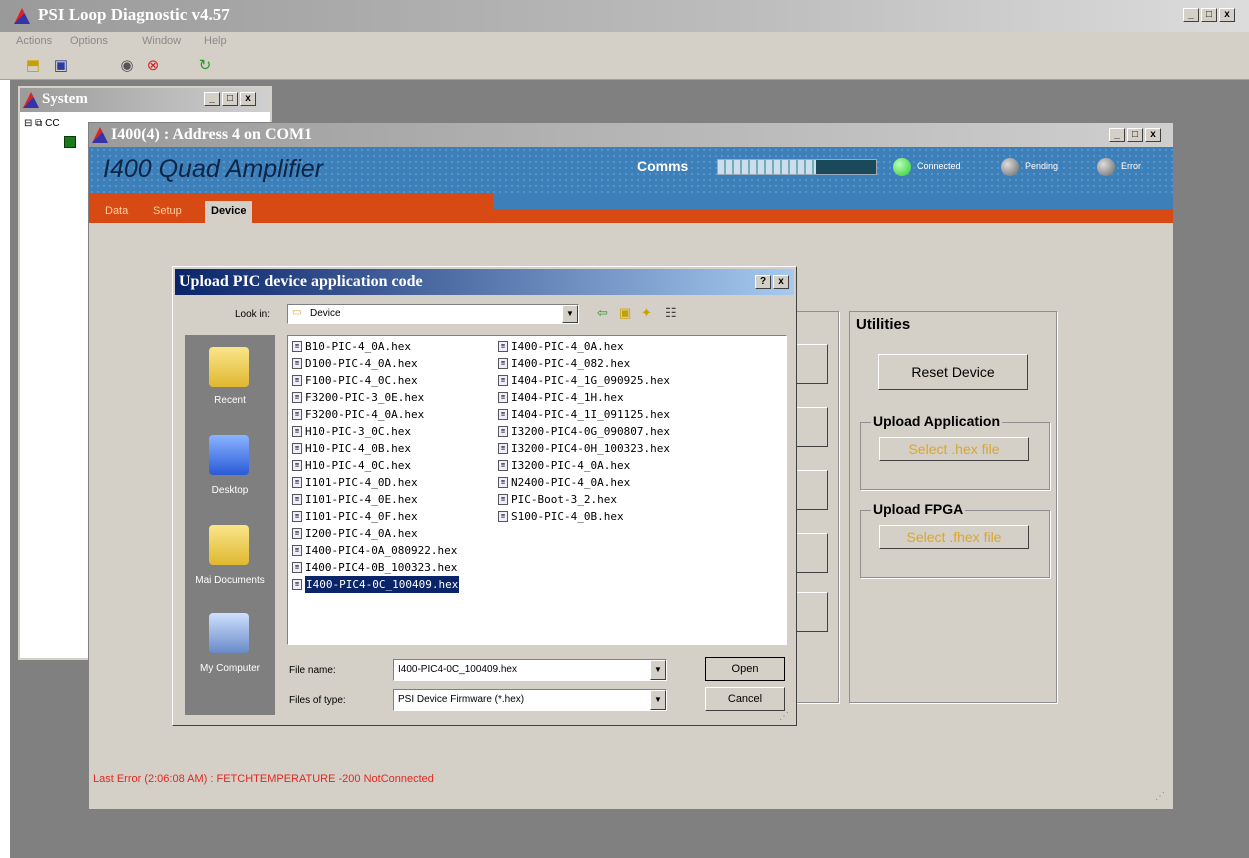  Describe the element at coordinates (70, 142) in the screenshot. I see `device-node-icon` at that location.